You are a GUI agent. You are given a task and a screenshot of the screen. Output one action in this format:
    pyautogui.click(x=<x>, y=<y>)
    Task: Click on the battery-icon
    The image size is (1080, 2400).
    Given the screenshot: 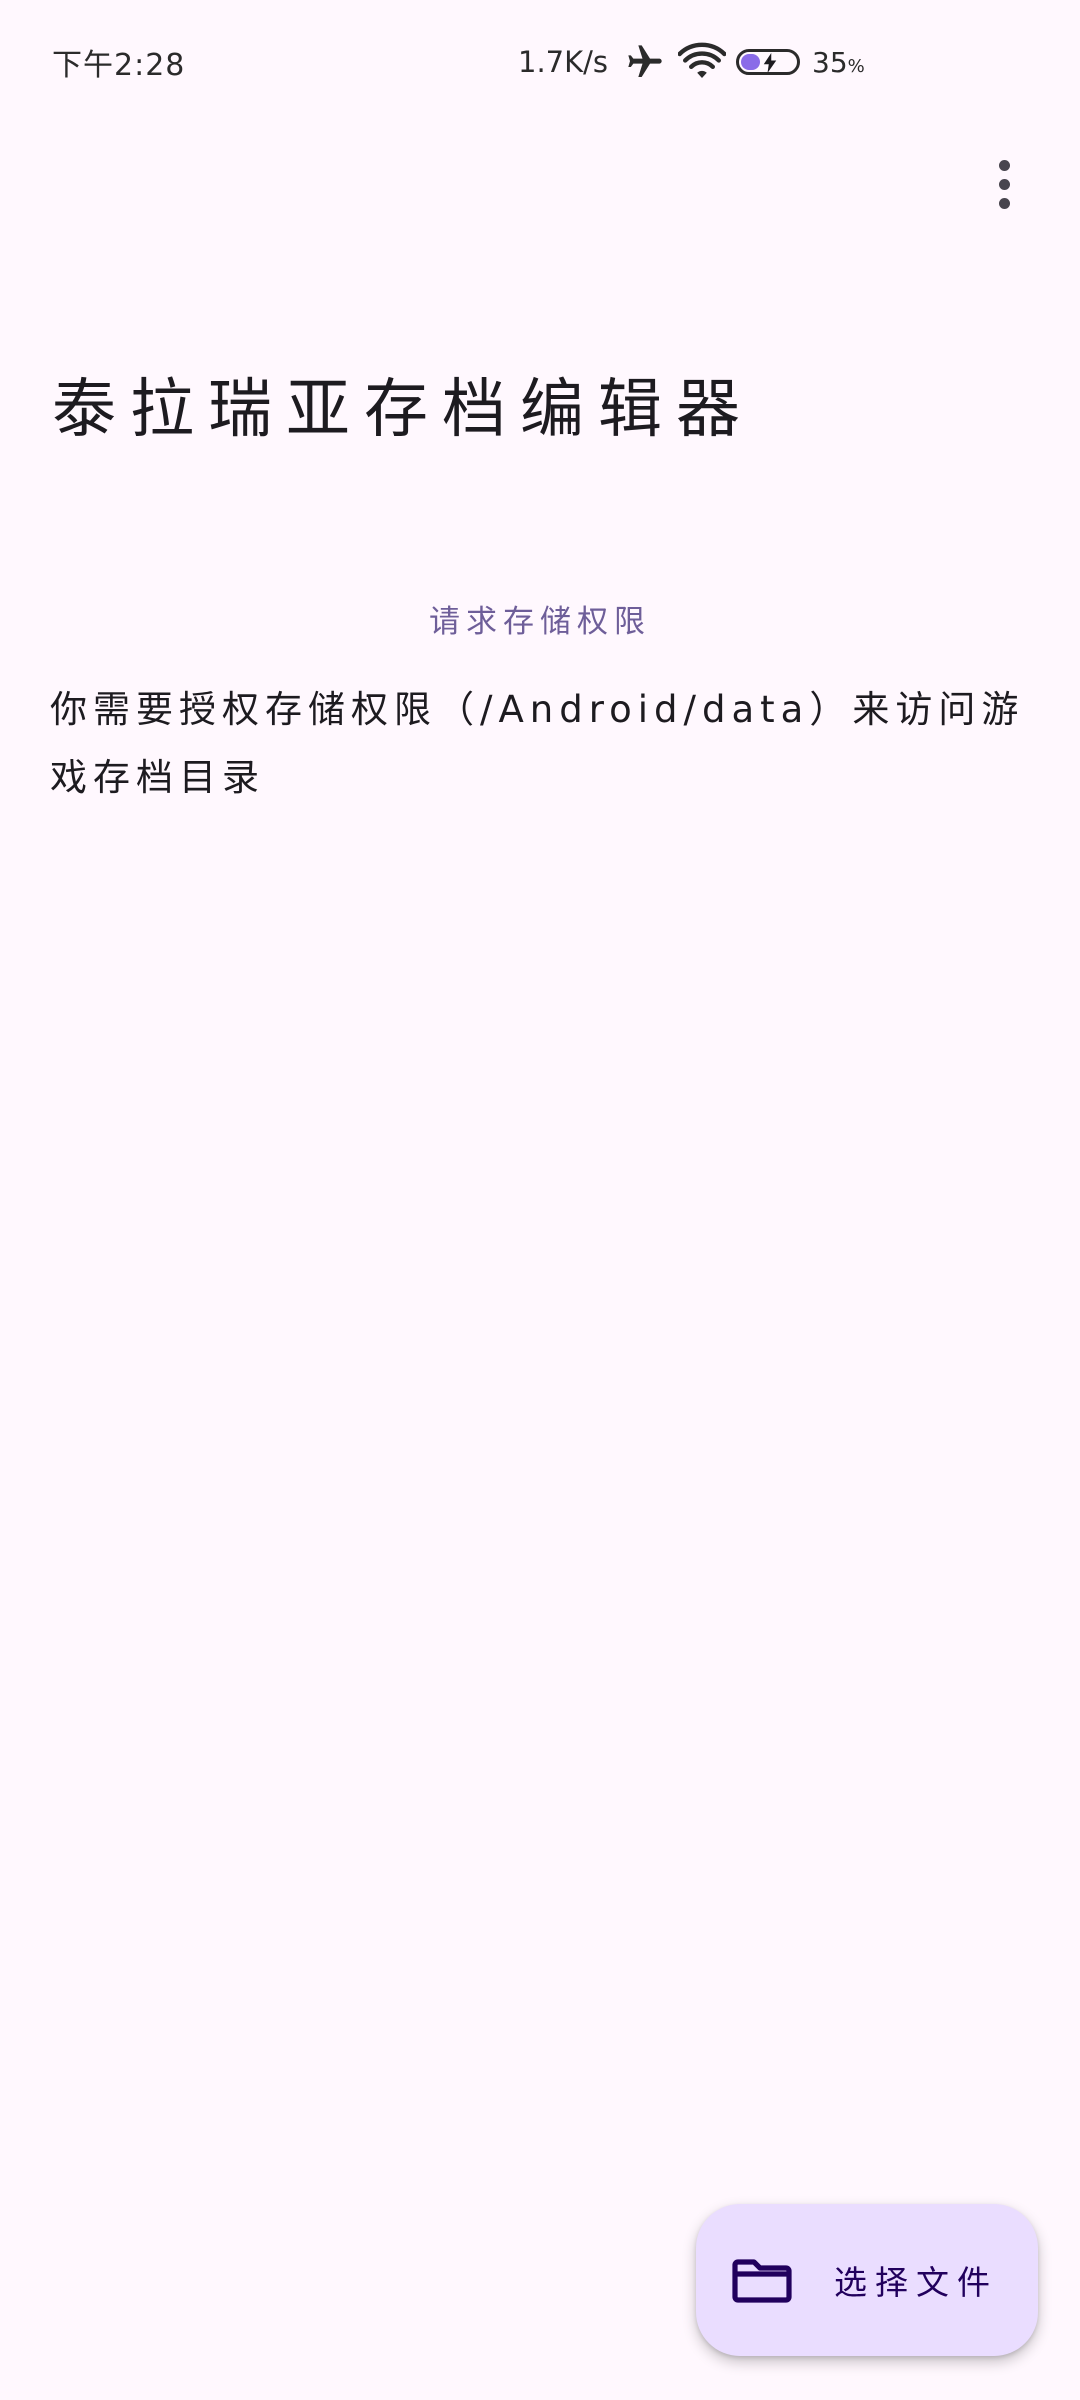 What is the action you would take?
    pyautogui.click(x=768, y=62)
    